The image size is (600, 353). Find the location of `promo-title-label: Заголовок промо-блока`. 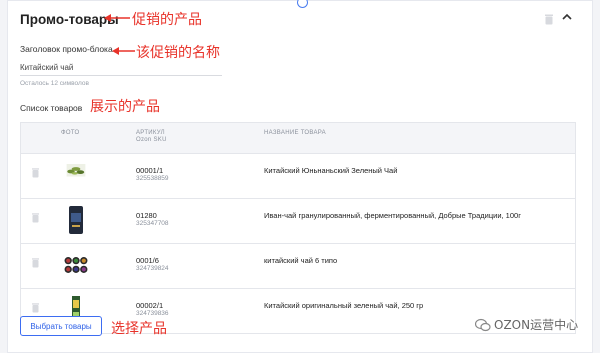

promo-title-label: Заголовок промо-блока is located at coordinates (66, 49).